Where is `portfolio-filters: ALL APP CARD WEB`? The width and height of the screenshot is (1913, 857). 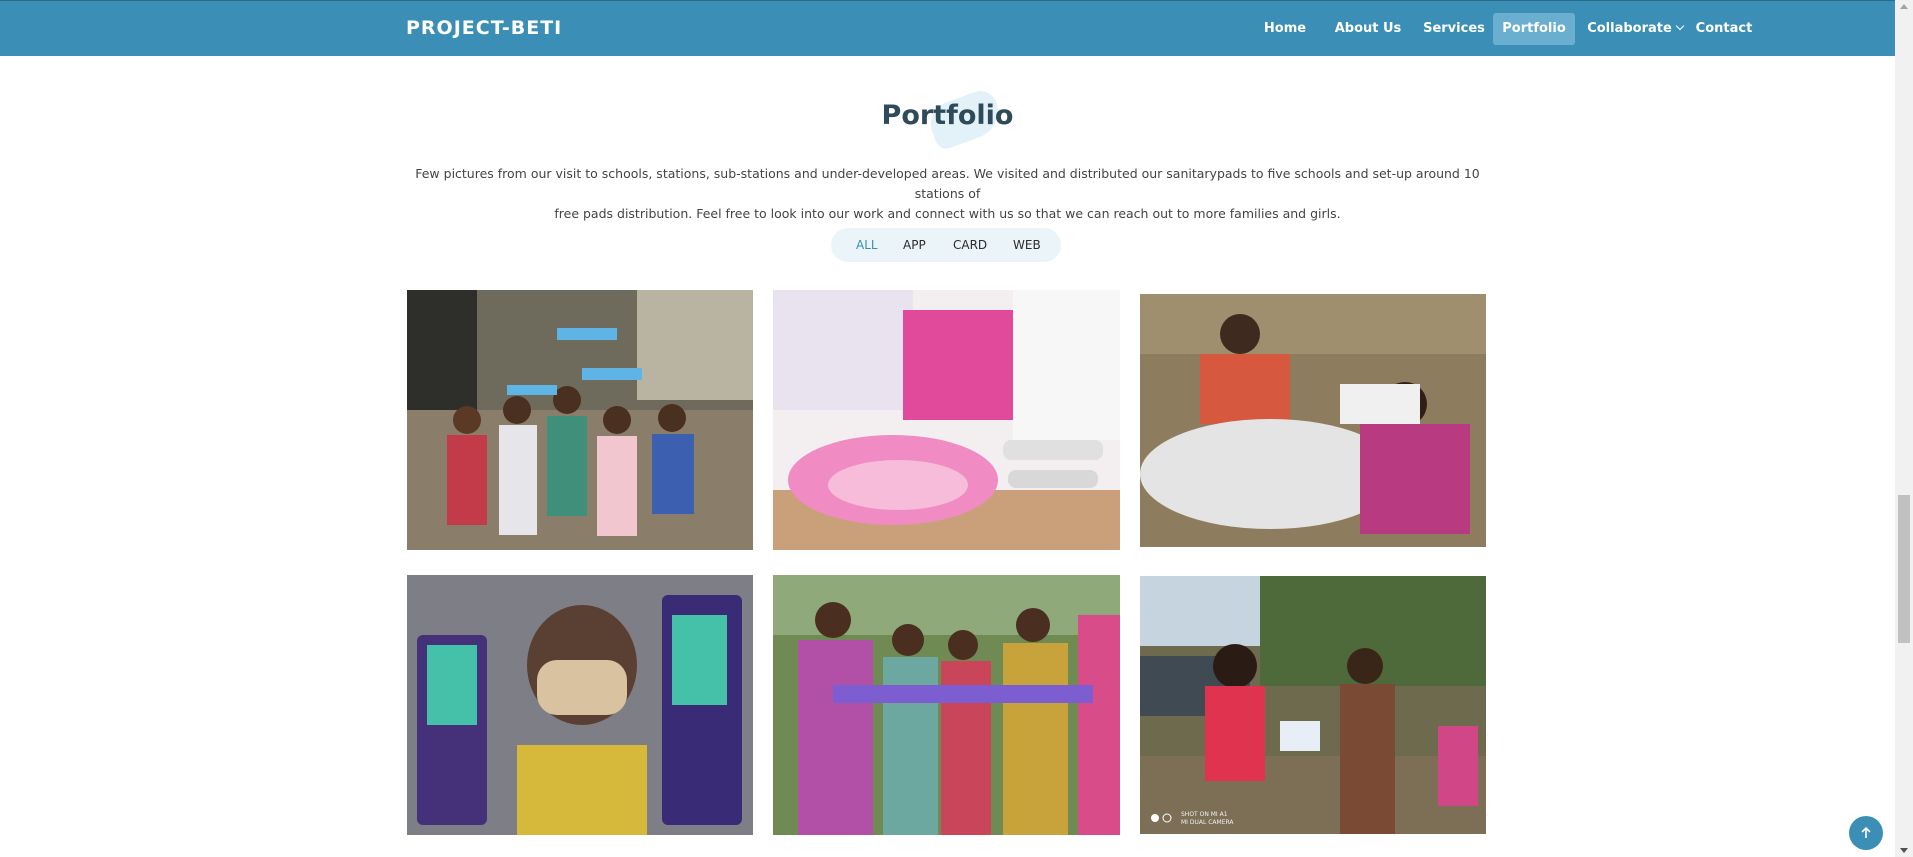
portfolio-filters: ALL APP CARD WEB is located at coordinates (946, 245).